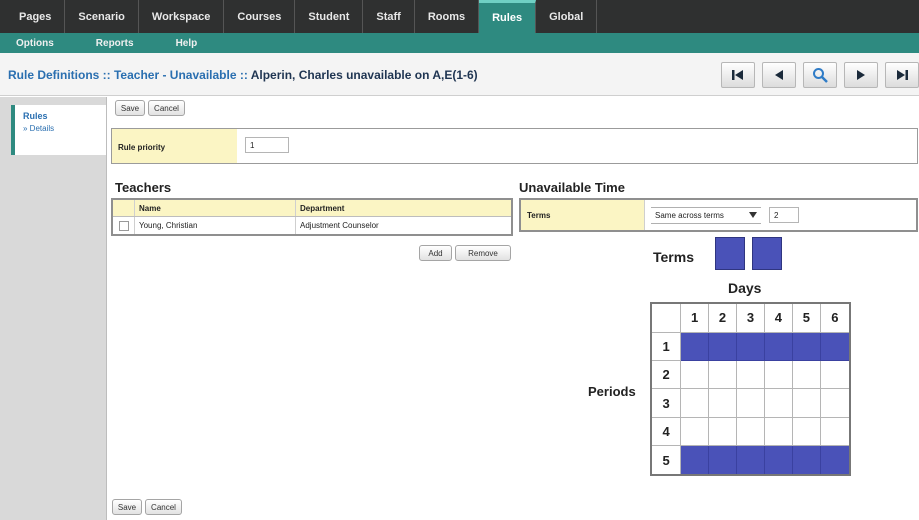  I want to click on table-header: Name Department, so click(312, 208).